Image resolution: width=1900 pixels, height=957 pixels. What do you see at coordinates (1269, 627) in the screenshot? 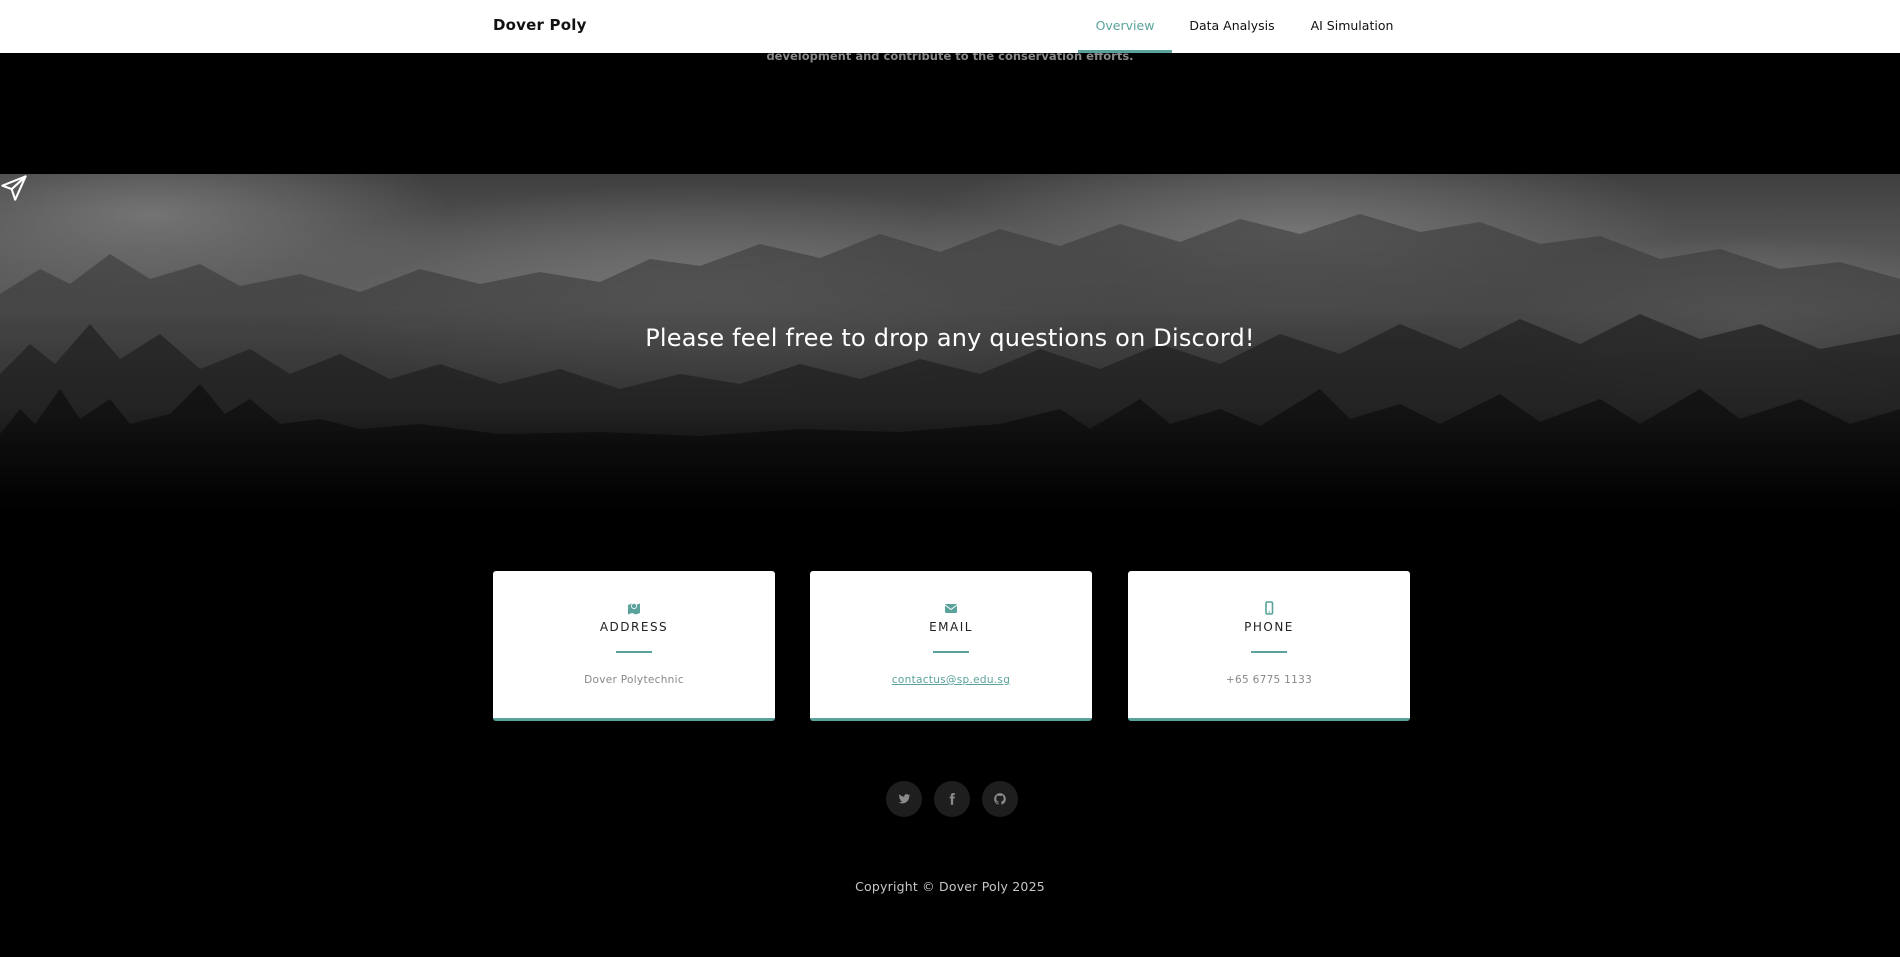
I see `phone-title: PHONE` at bounding box center [1269, 627].